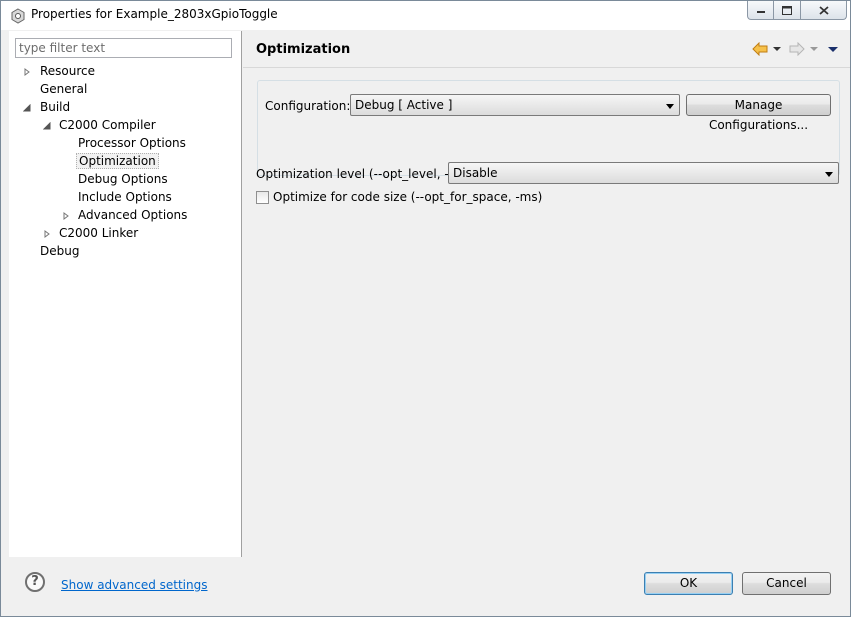  I want to click on tree-item-debug-options: Debug Options, so click(123, 179).